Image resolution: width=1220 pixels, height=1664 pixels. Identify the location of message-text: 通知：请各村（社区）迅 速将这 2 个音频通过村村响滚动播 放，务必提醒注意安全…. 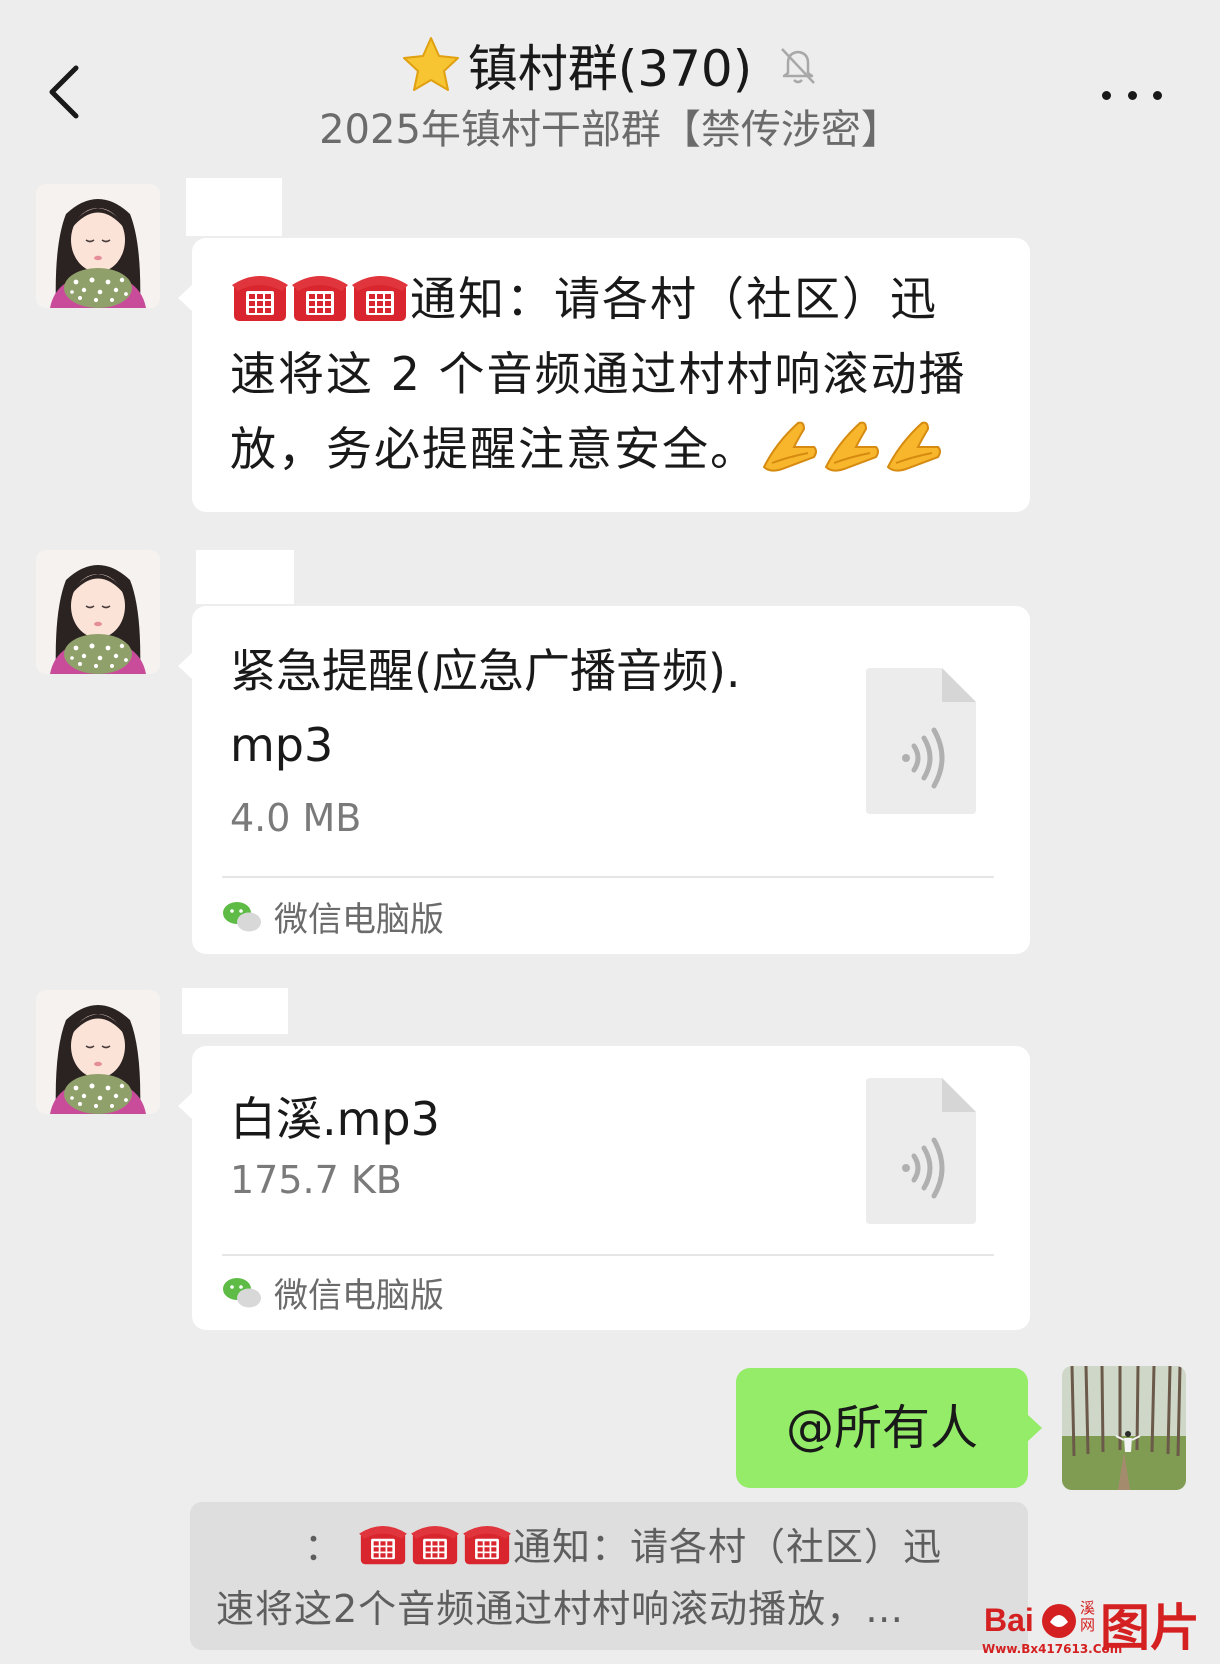
(611, 374).